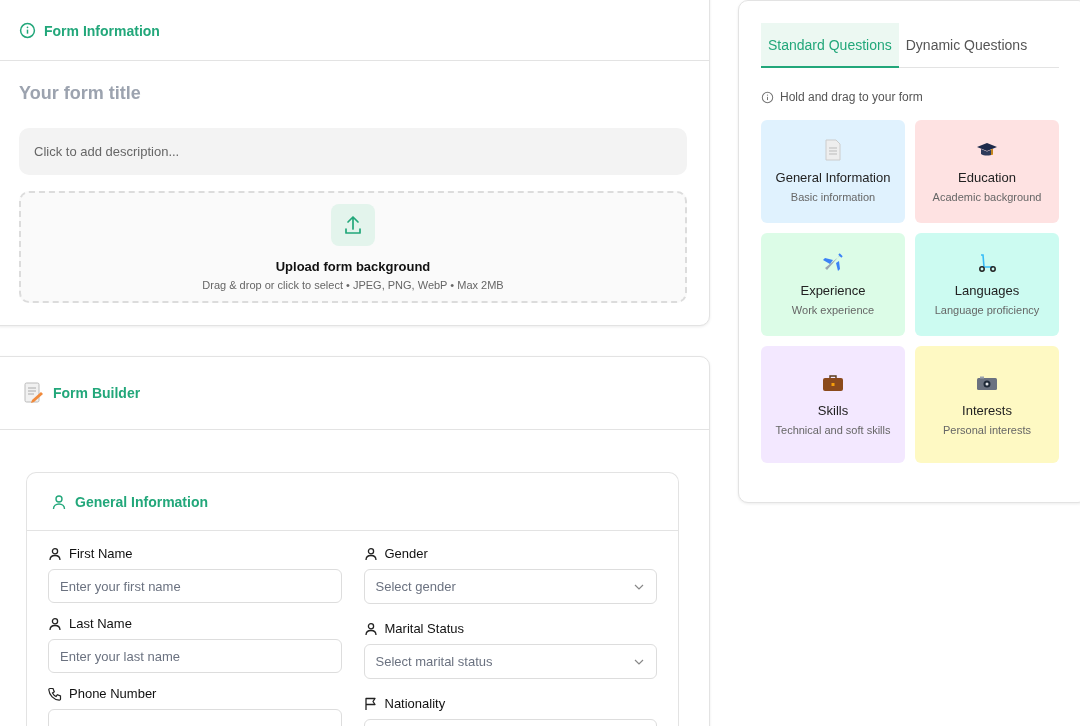  Describe the element at coordinates (195, 586) in the screenshot. I see `text-field: Enter your first name` at that location.